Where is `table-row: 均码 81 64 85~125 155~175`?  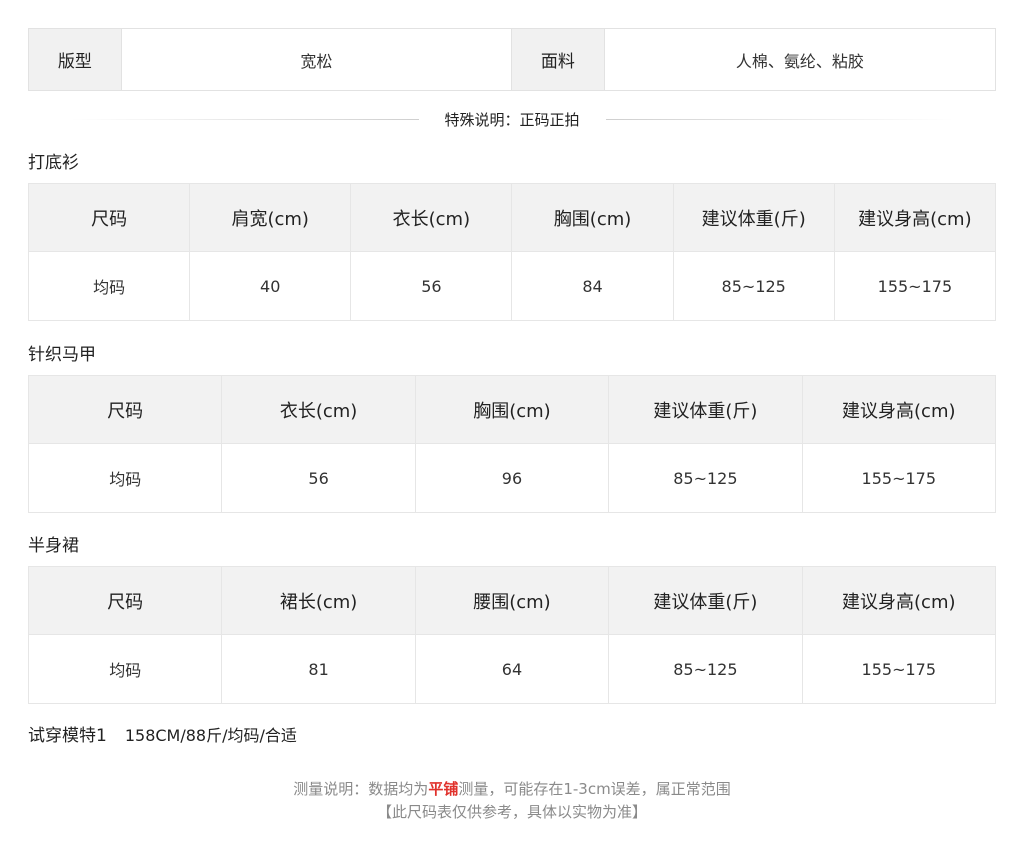
table-row: 均码 81 64 85~125 155~175 is located at coordinates (512, 669).